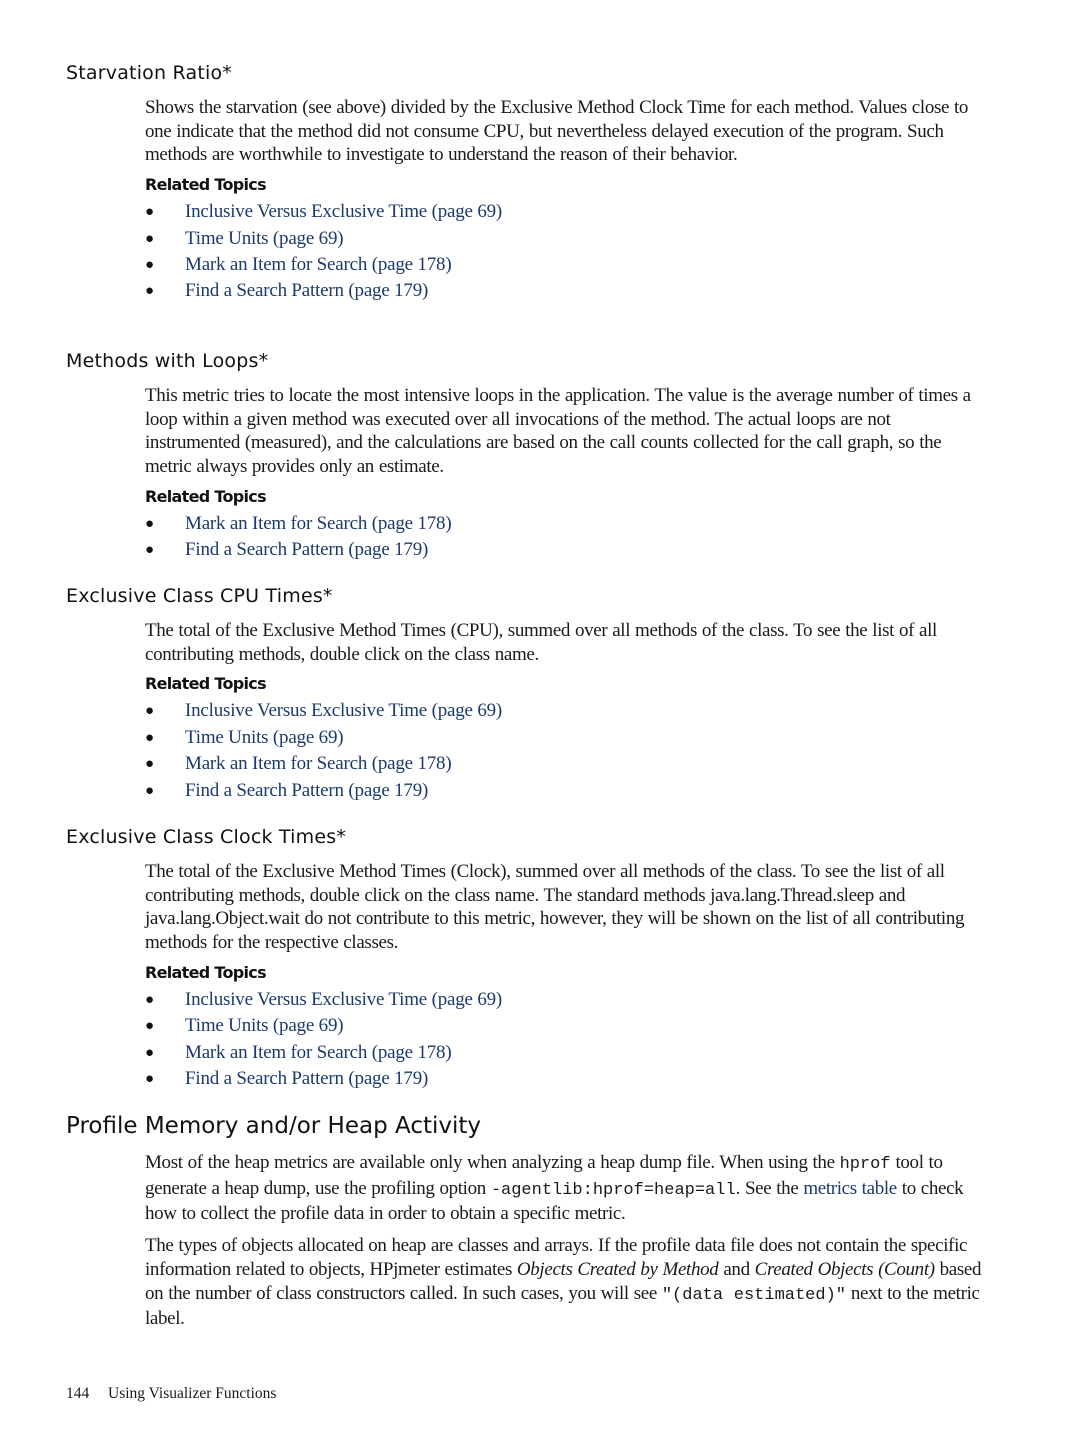  I want to click on section-heading-exclusive-class-clock-times: Exclusive Class Clock Times*, so click(206, 837).